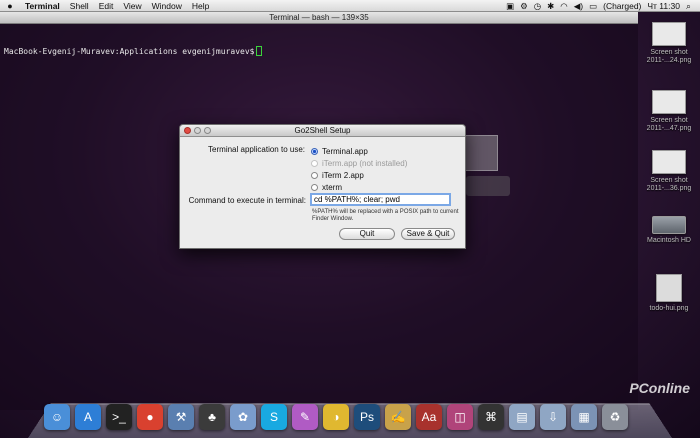 The height and width of the screenshot is (438, 700). Describe the element at coordinates (319, 18) in the screenshot. I see `terminal-title: Terminal — bash — 139×35` at that location.